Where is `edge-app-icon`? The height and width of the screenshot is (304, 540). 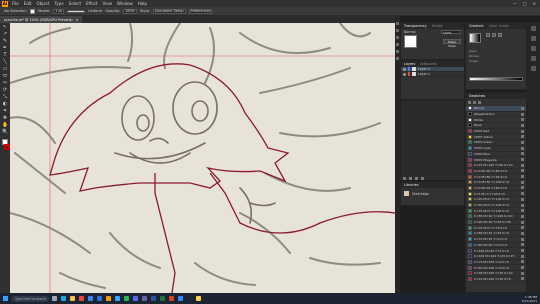
edge-app-icon is located at coordinates (63, 298).